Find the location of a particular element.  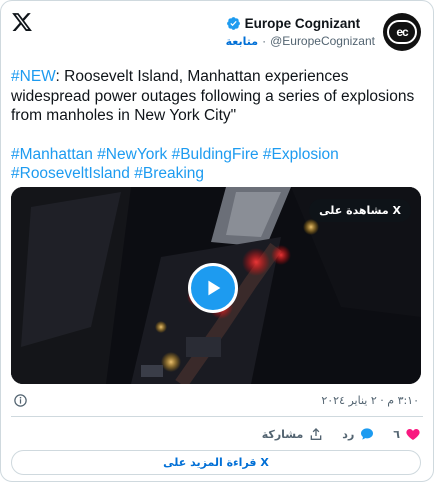

reply-action: رد is located at coordinates (358, 434).